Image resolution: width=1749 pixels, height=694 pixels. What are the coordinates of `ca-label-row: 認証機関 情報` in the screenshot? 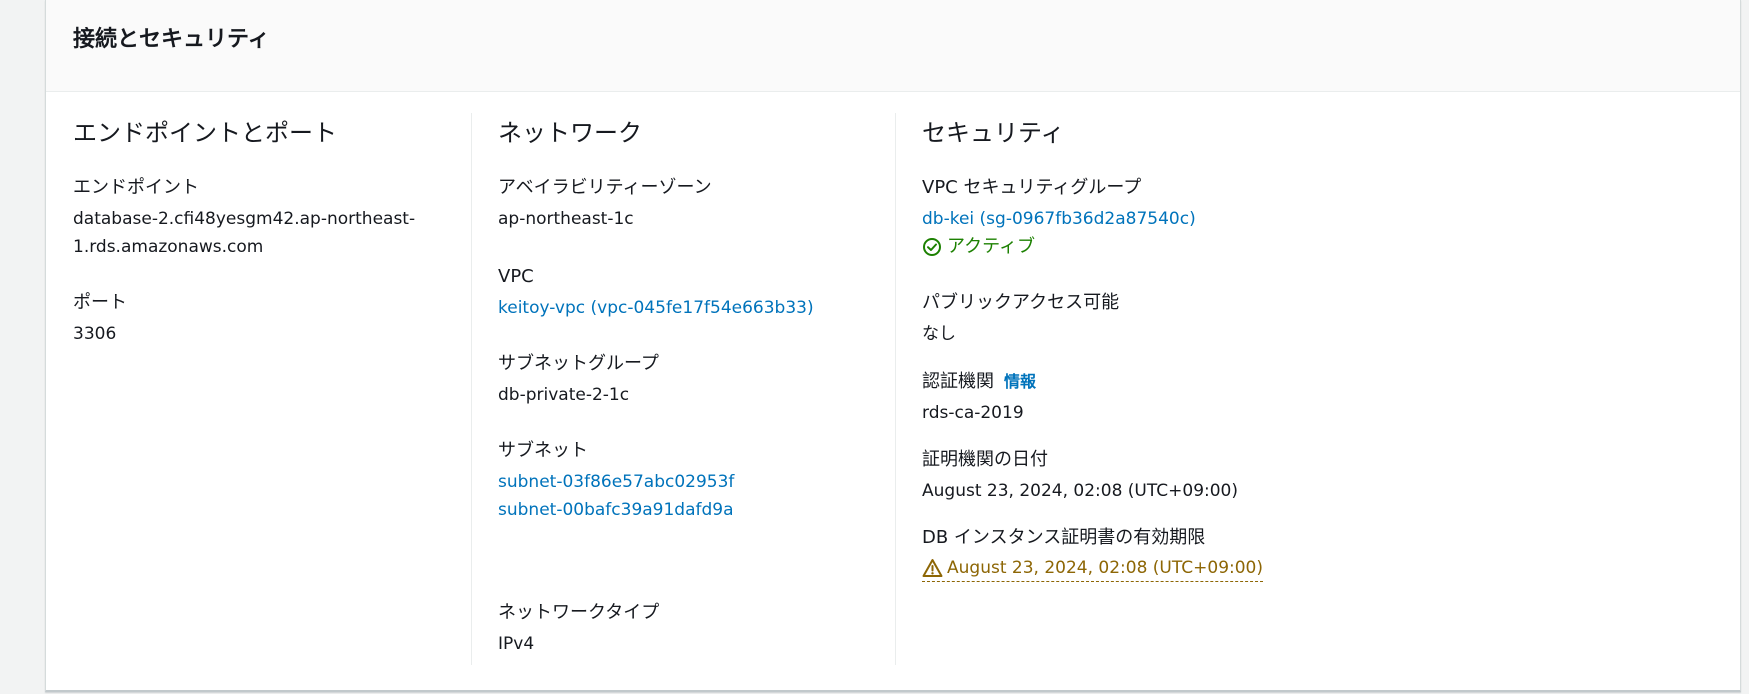 It's located at (979, 382).